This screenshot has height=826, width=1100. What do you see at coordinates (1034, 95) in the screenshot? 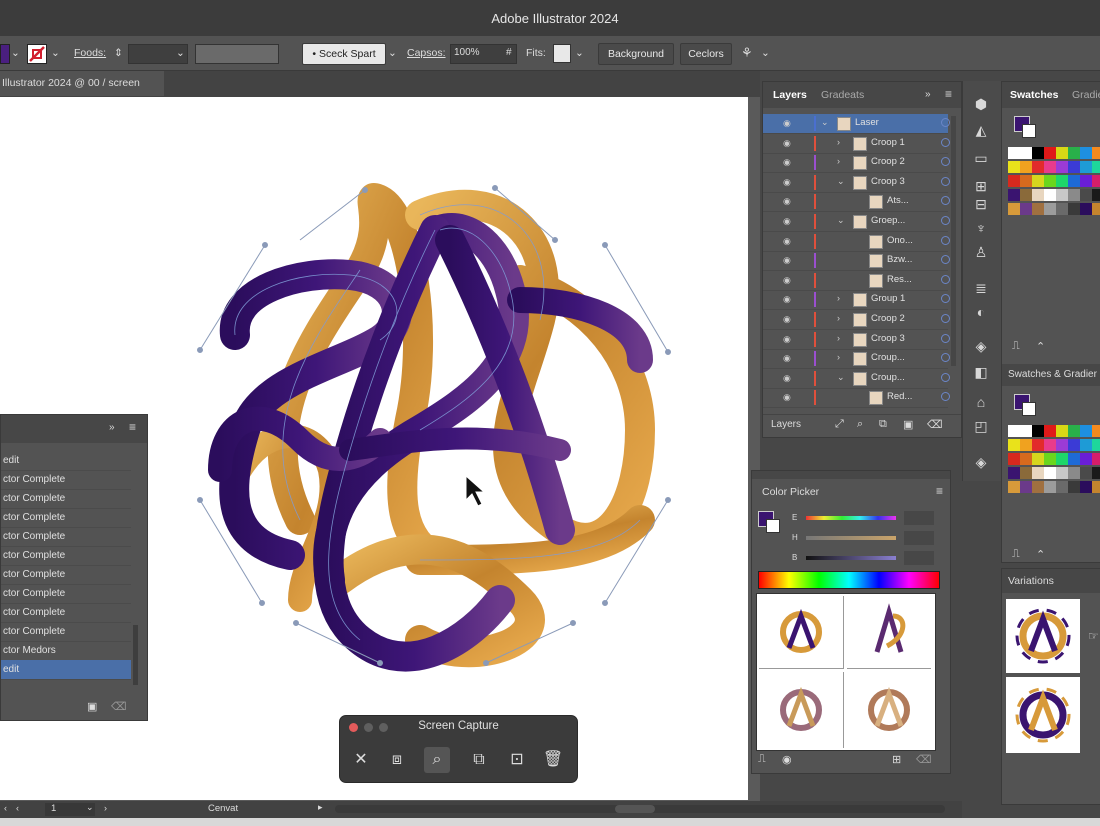
I see `tab-swatches: Swatches` at bounding box center [1034, 95].